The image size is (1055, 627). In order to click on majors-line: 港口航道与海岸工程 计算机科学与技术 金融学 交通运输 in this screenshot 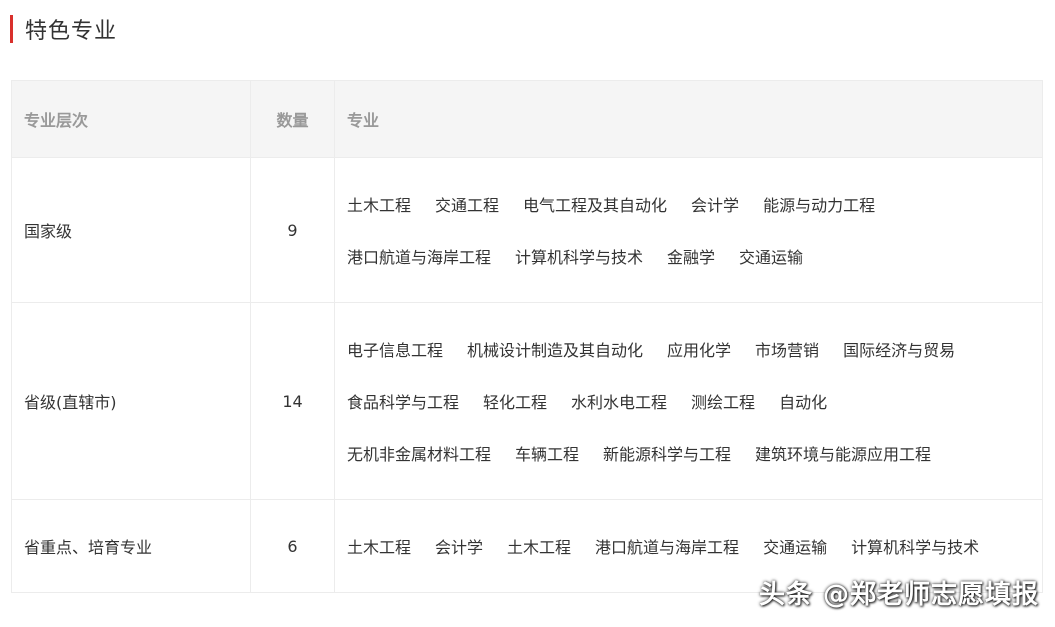, I will do `click(688, 256)`.